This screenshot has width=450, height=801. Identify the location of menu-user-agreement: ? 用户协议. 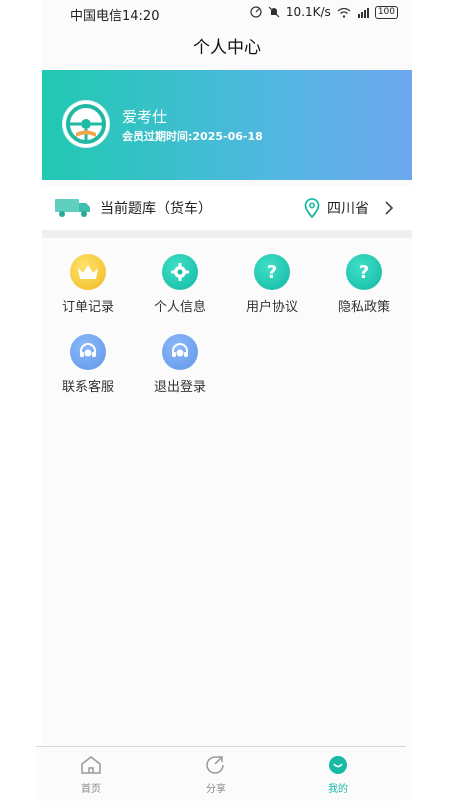
(272, 289).